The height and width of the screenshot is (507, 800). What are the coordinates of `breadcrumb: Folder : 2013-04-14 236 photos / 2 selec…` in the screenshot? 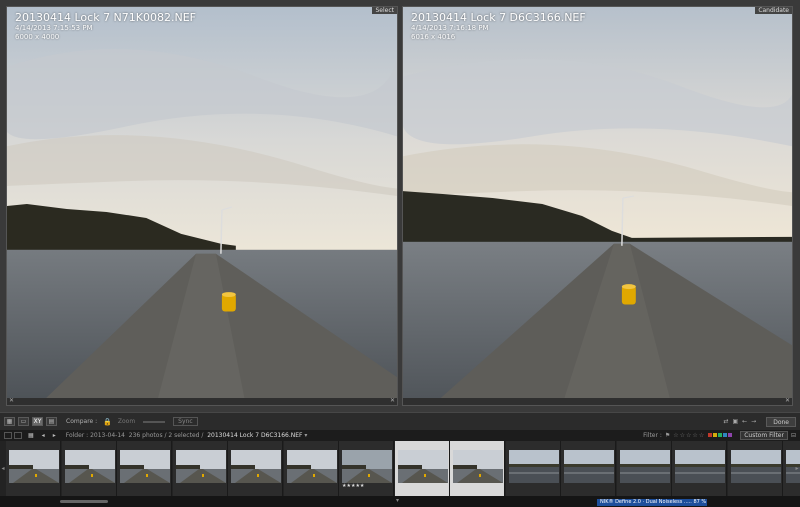 It's located at (187, 435).